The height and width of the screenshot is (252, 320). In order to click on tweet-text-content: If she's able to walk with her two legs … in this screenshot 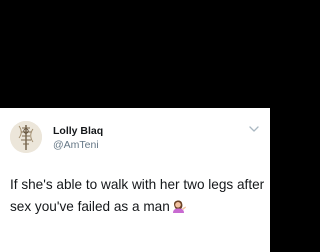, I will do `click(137, 195)`.